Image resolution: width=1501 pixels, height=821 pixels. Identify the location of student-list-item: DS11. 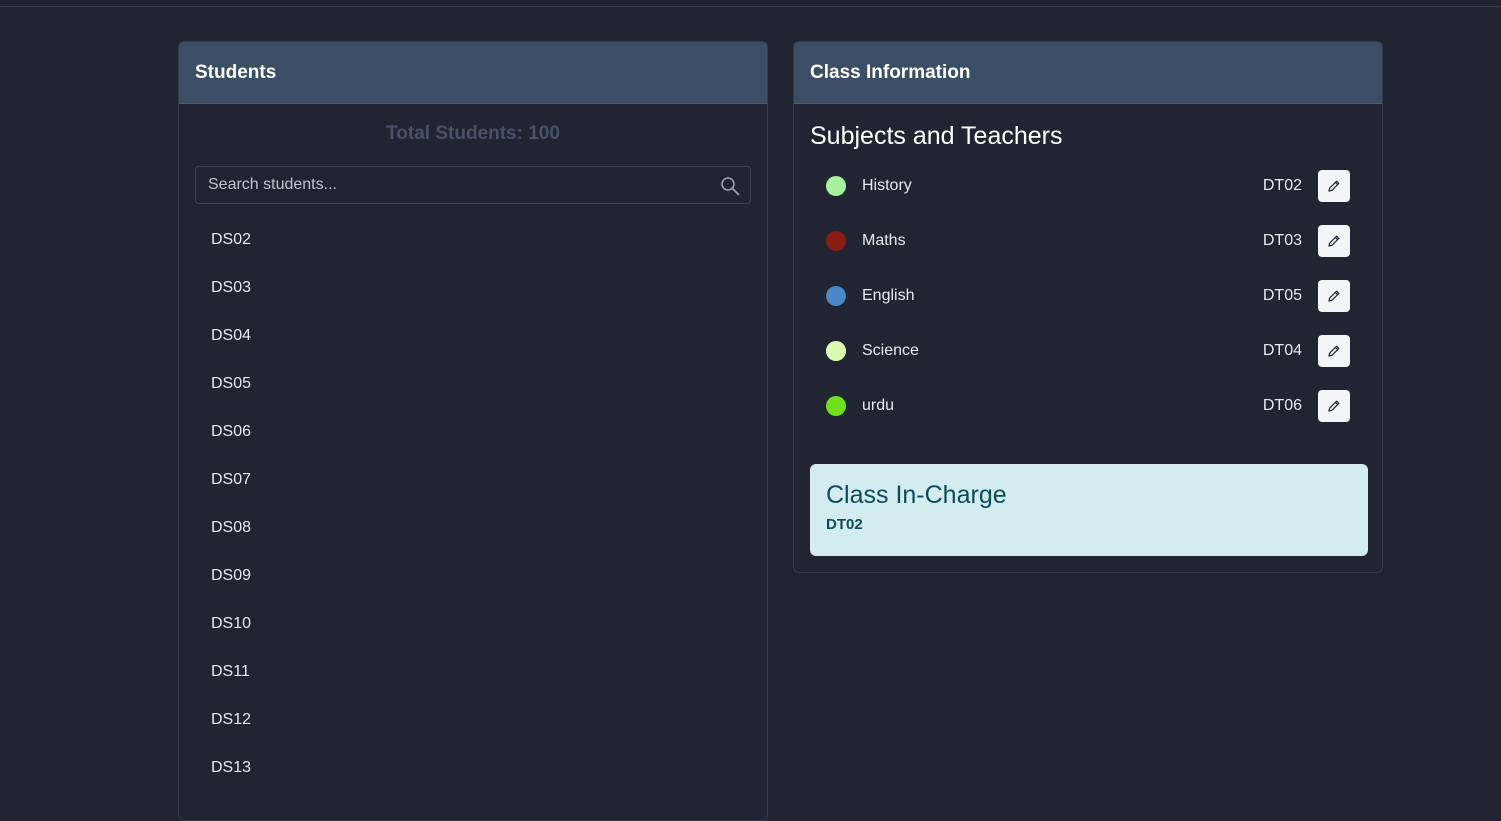
(473, 672).